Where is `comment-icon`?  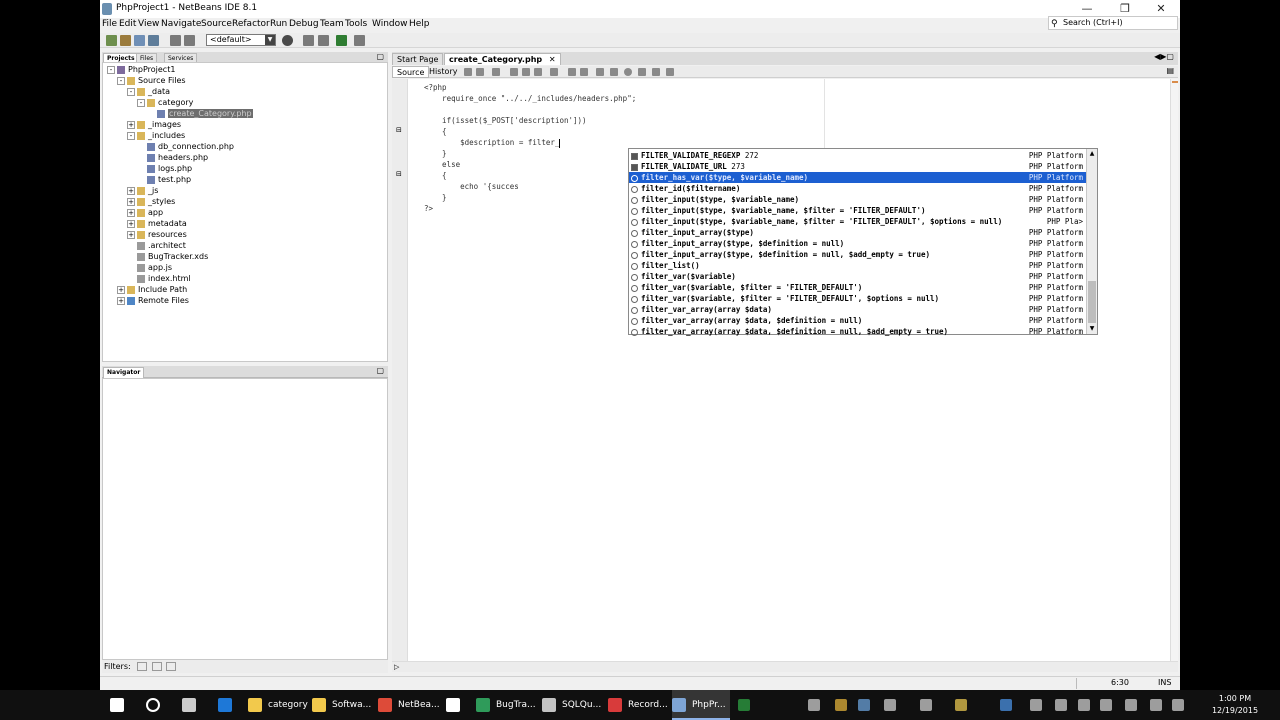
comment-icon is located at coordinates (600, 72).